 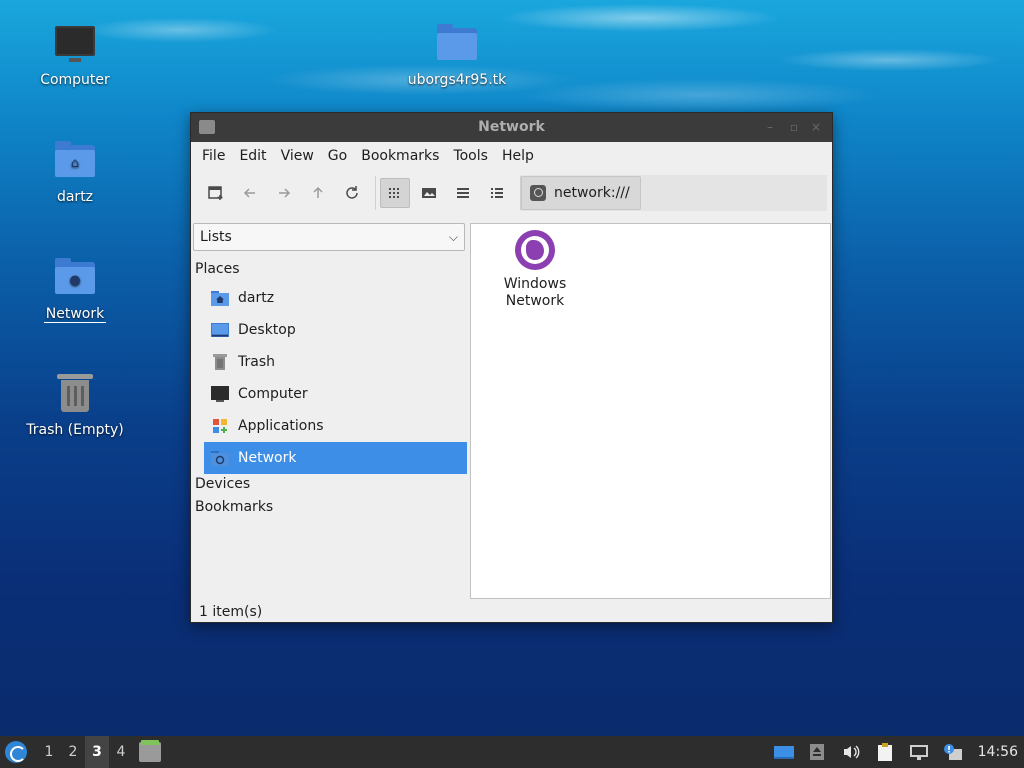 What do you see at coordinates (121, 752) in the screenshot?
I see `workspace-4: 4` at bounding box center [121, 752].